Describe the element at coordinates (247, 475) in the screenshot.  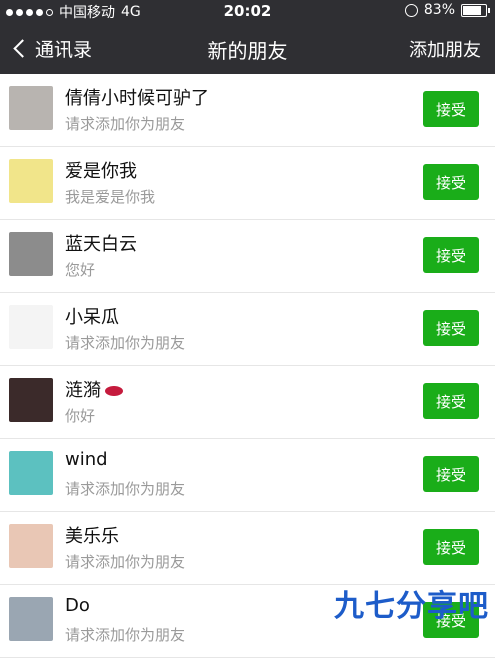
I see `list-item: wind 请求添加你为朋友 接受` at that location.